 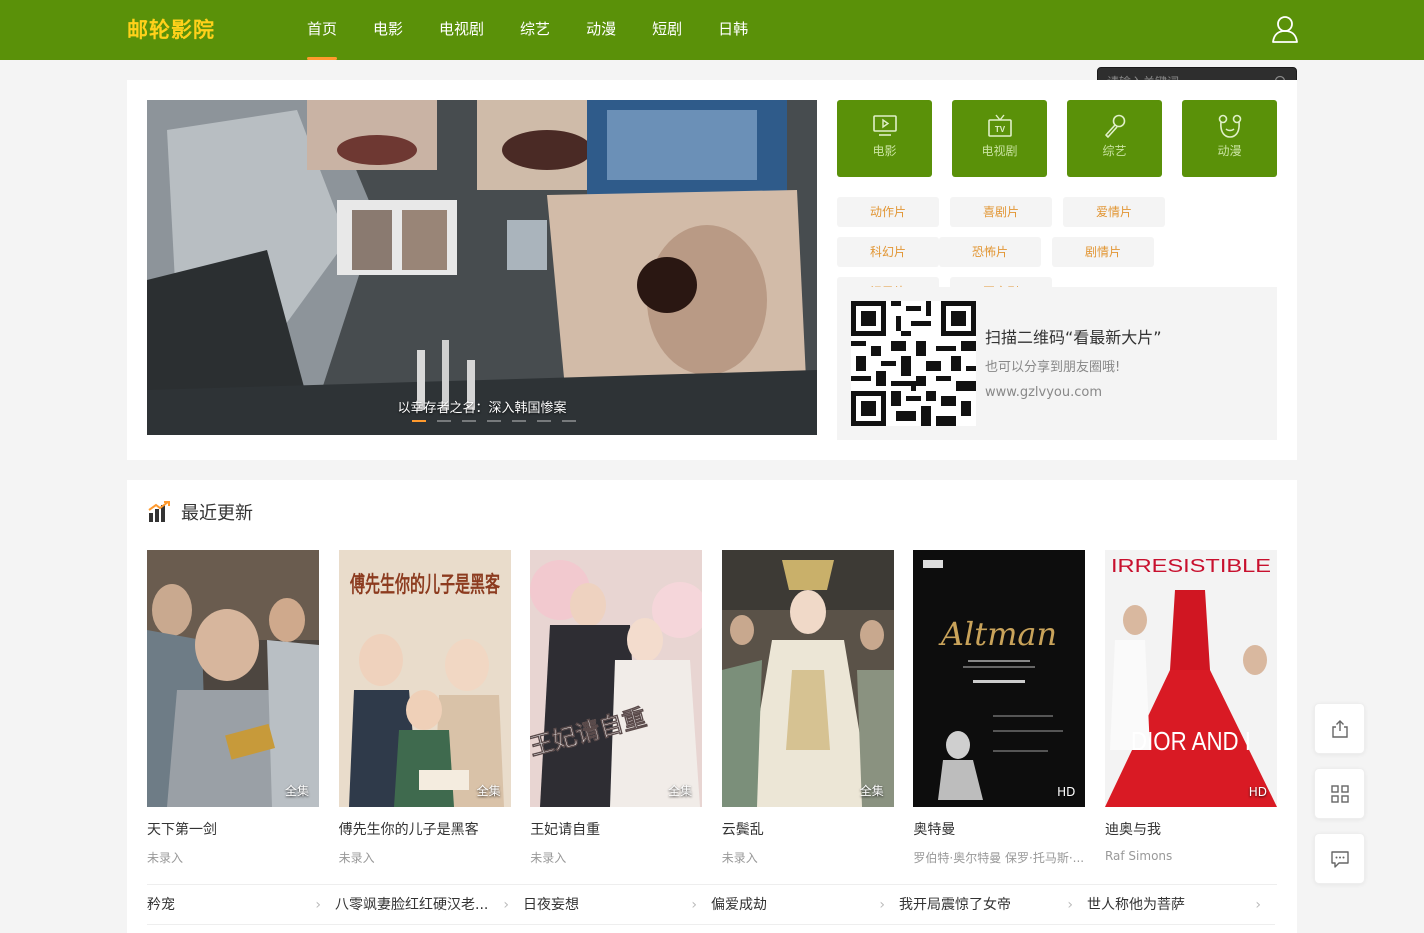 What do you see at coordinates (322, 30) in the screenshot?
I see `nav-home: 首页` at bounding box center [322, 30].